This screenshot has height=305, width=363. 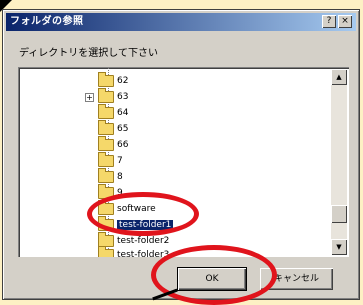 I want to click on tree-item-label: 8, so click(x=120, y=177).